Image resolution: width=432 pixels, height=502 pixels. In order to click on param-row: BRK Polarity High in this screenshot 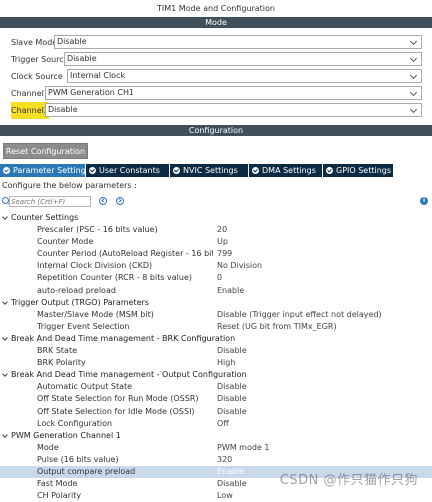, I will do `click(216, 363)`.